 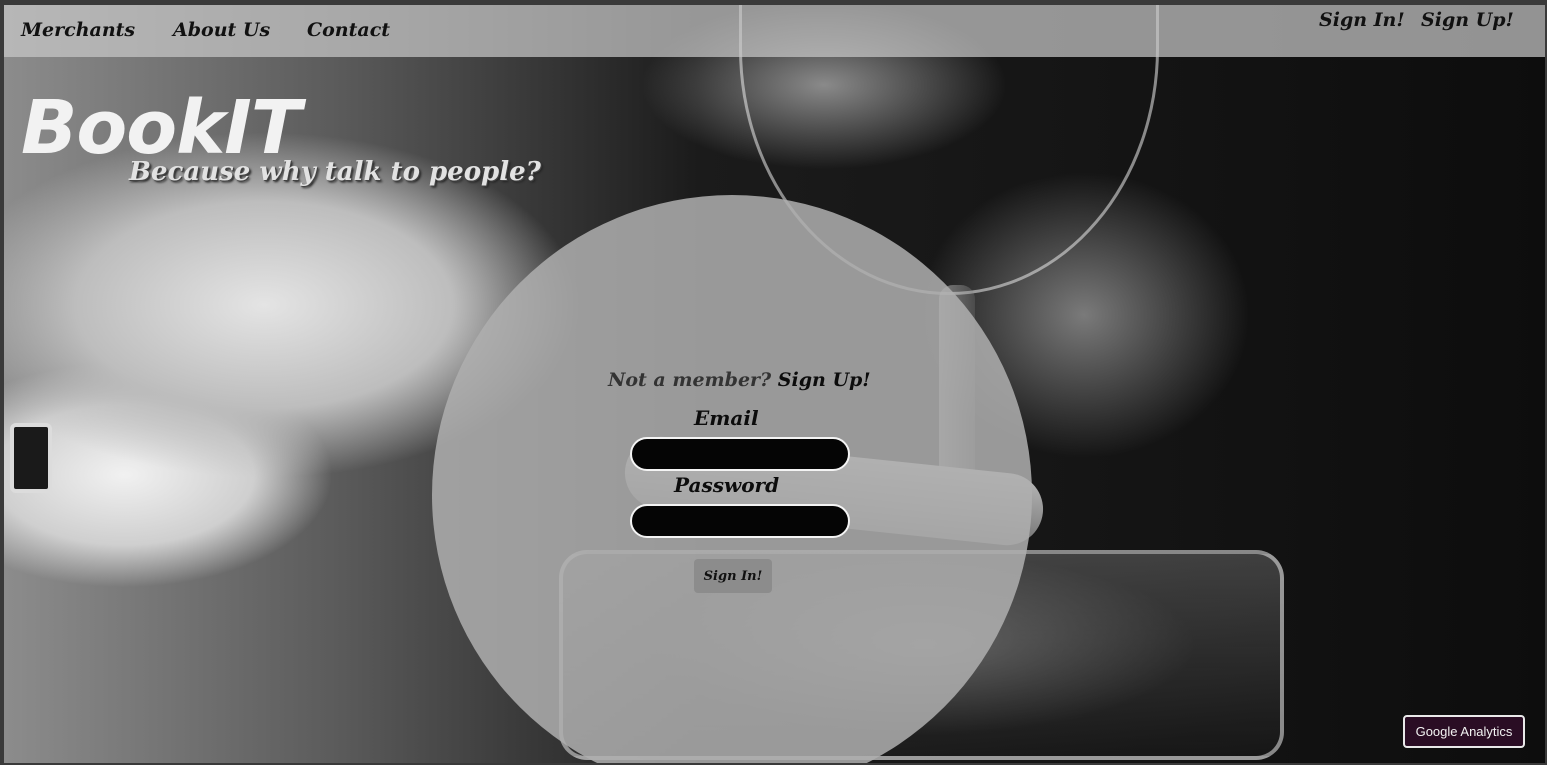 I want to click on nav-contact-link: Contact, so click(x=348, y=30).